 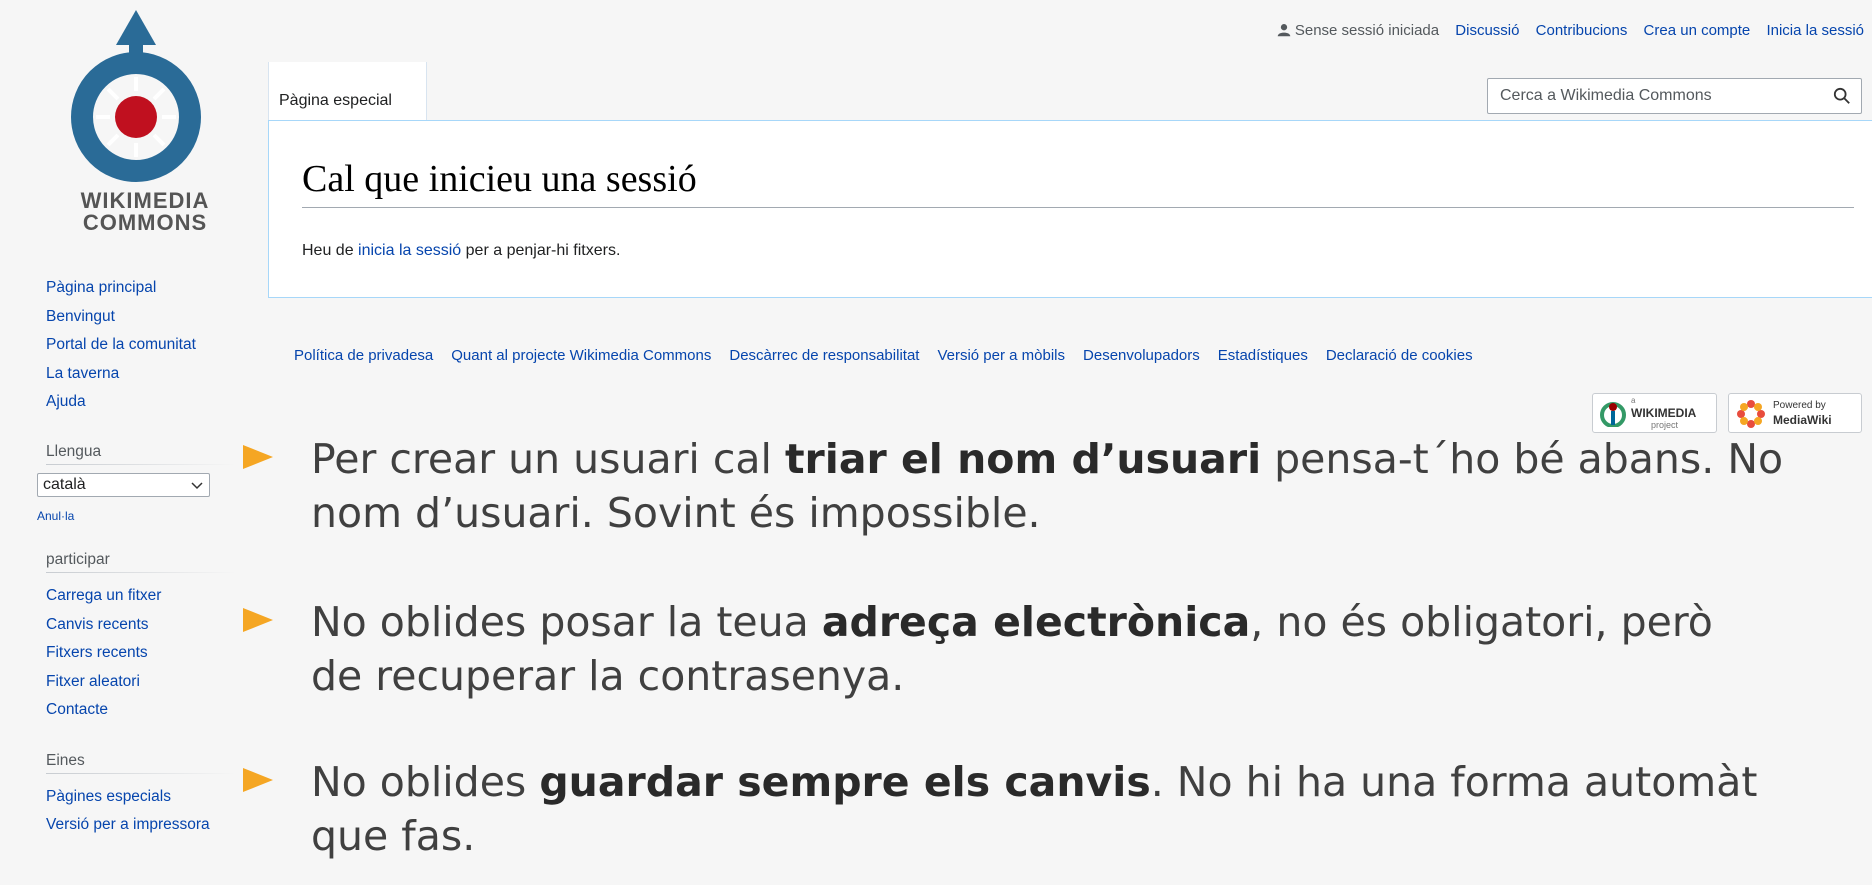 What do you see at coordinates (77, 710) in the screenshot?
I see `sidebar-item-contact: Contacte` at bounding box center [77, 710].